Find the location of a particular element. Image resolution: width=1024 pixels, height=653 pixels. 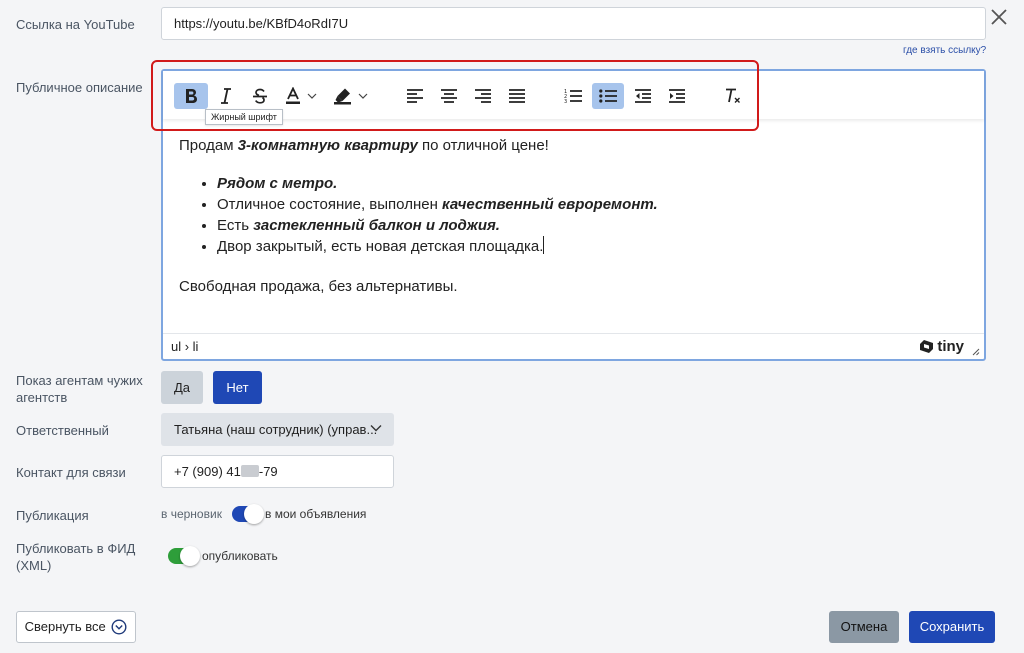

tiny-logo: tiny is located at coordinates (941, 346).